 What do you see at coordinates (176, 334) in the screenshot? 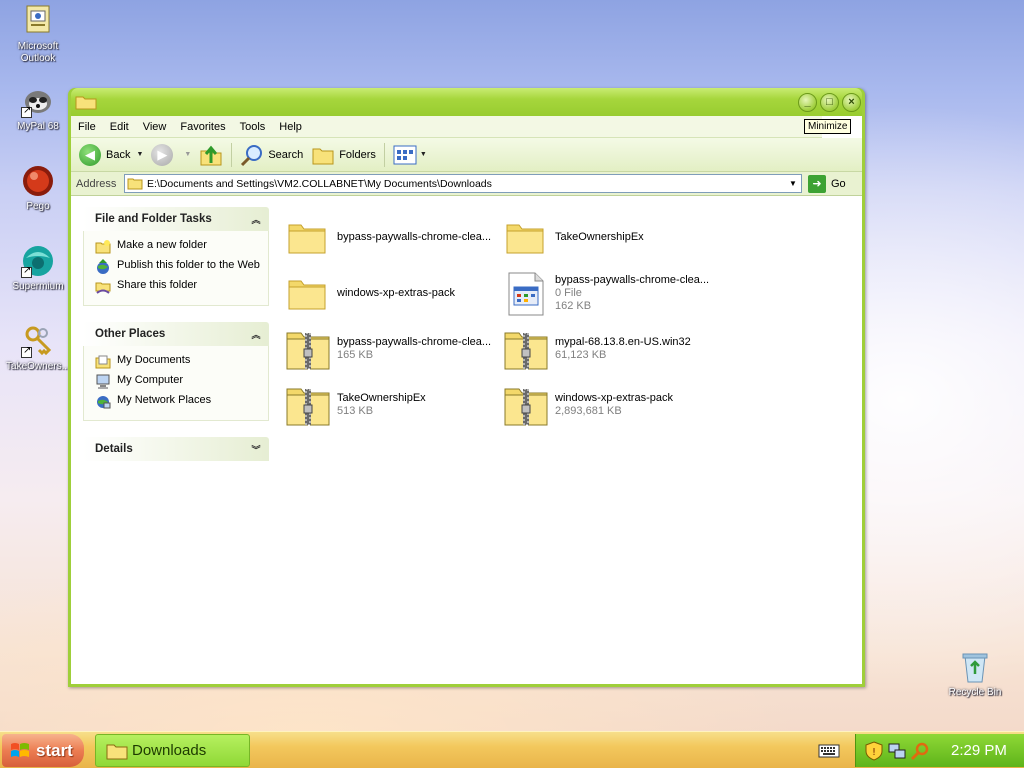
I see `other-places-header: Other Places ︽` at bounding box center [176, 334].